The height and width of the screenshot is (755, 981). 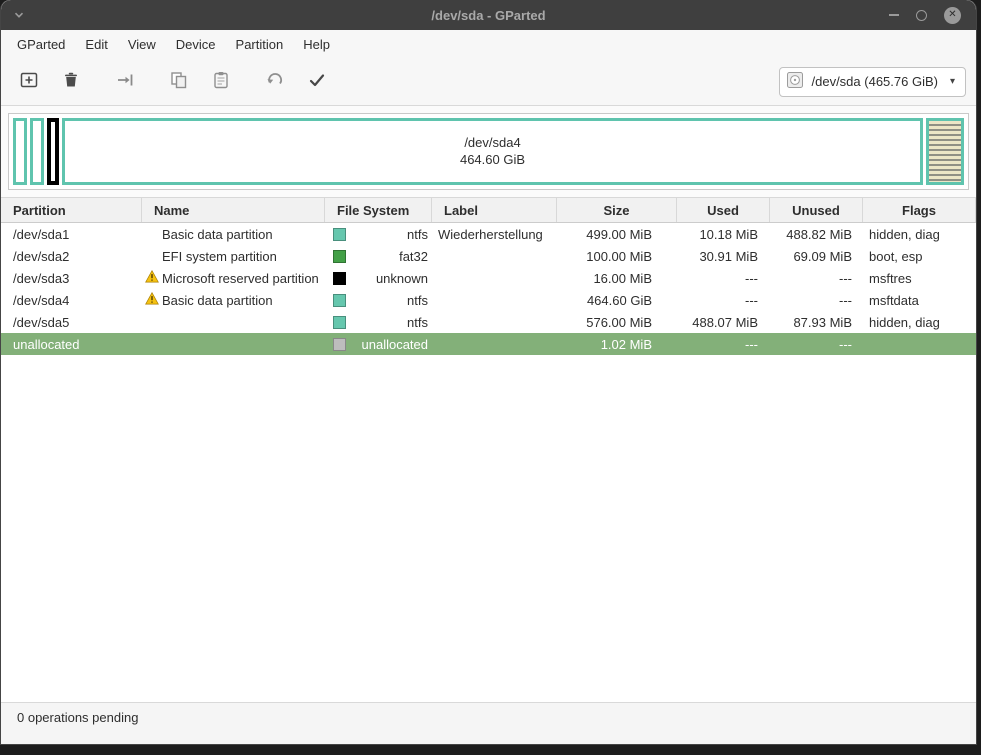 I want to click on new-partition-icon, so click(x=29, y=81).